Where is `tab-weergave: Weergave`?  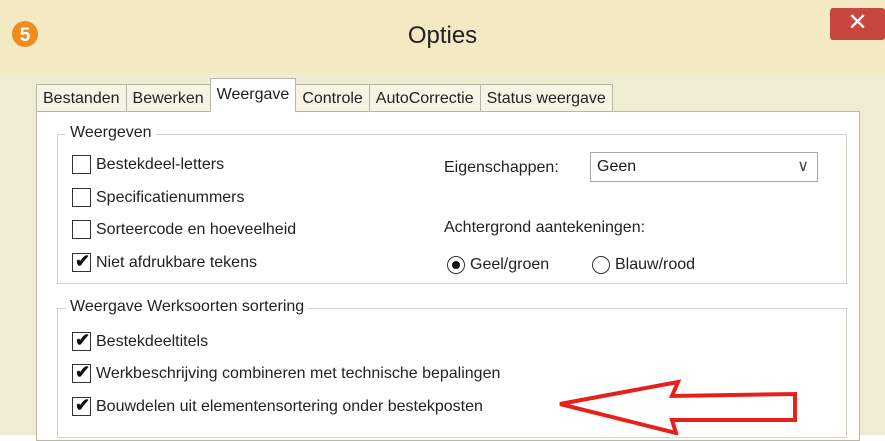
tab-weergave: Weergave is located at coordinates (253, 95).